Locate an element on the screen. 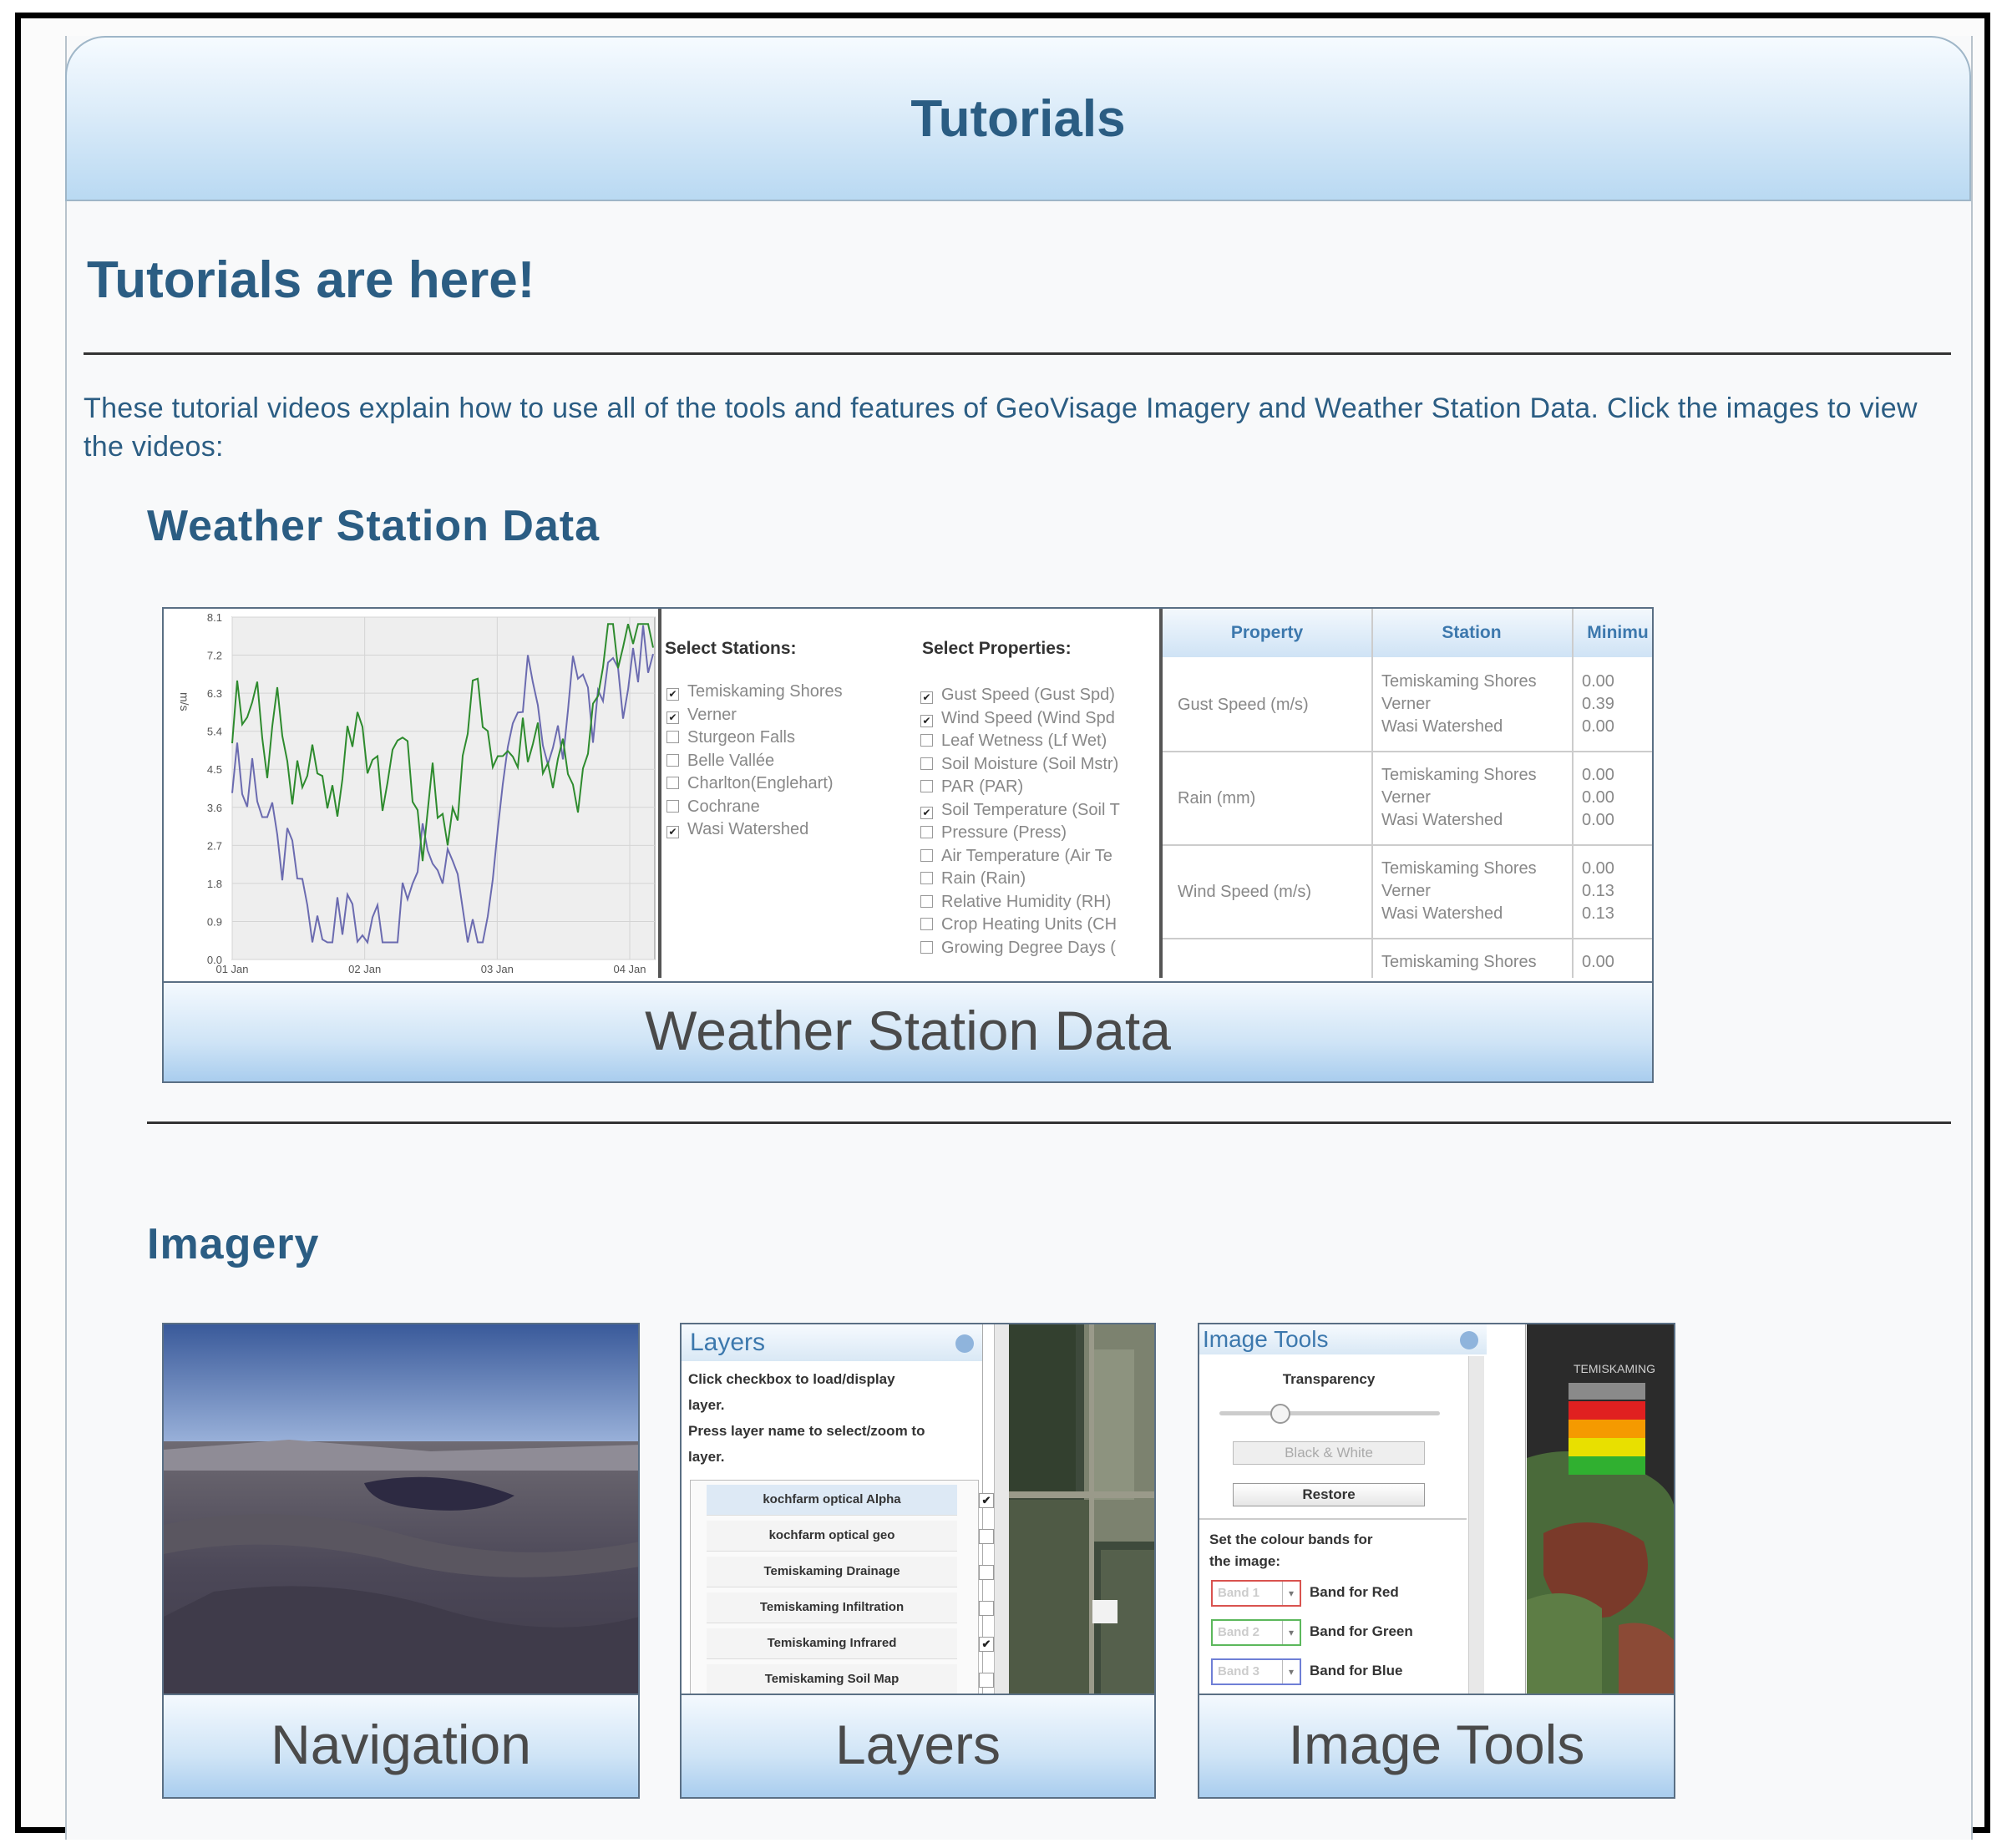 This screenshot has height=1848, width=2012. band-select: Band 3 ▾ is located at coordinates (1256, 1671).